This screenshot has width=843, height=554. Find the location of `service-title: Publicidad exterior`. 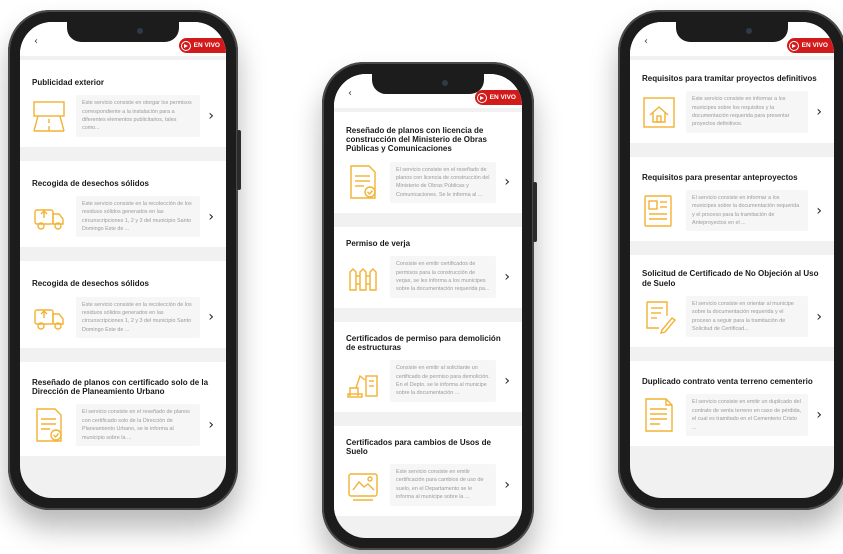

service-title: Publicidad exterior is located at coordinates (68, 82).